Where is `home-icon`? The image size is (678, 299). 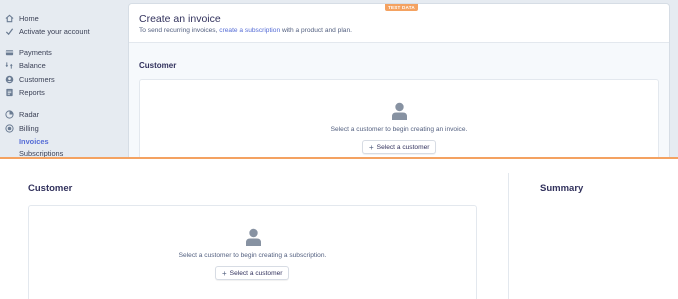 home-icon is located at coordinates (9, 18).